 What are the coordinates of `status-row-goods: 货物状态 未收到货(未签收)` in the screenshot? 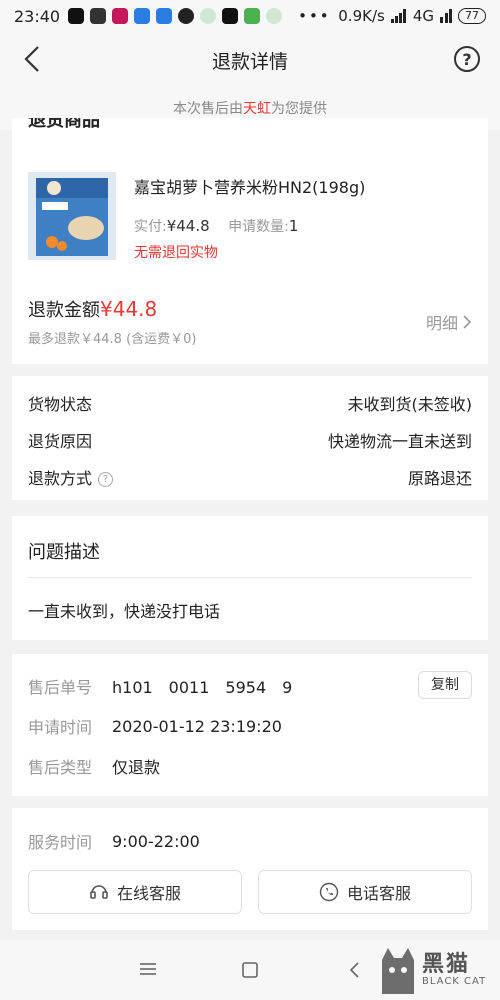 It's located at (250, 402).